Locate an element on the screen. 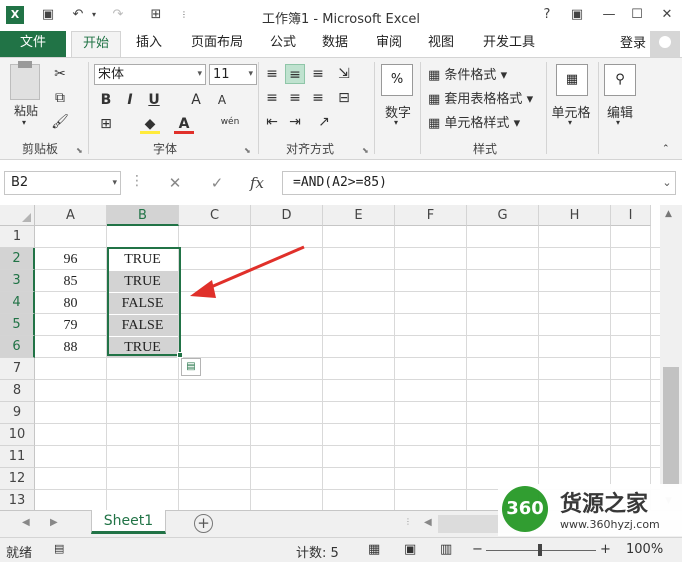  increase-indent-icon: ⇥ is located at coordinates (295, 122).